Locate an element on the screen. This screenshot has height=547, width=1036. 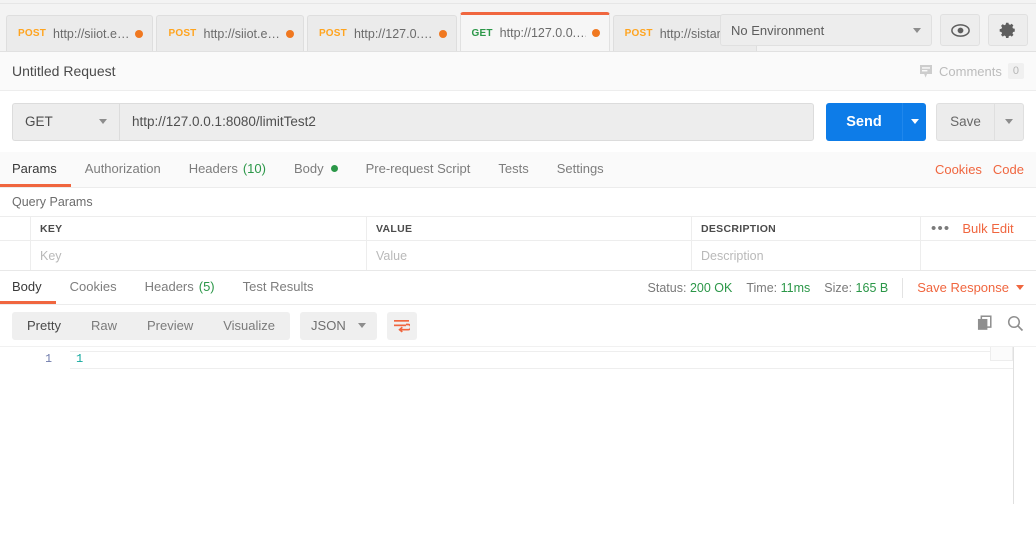
send-options-button is located at coordinates (914, 121).